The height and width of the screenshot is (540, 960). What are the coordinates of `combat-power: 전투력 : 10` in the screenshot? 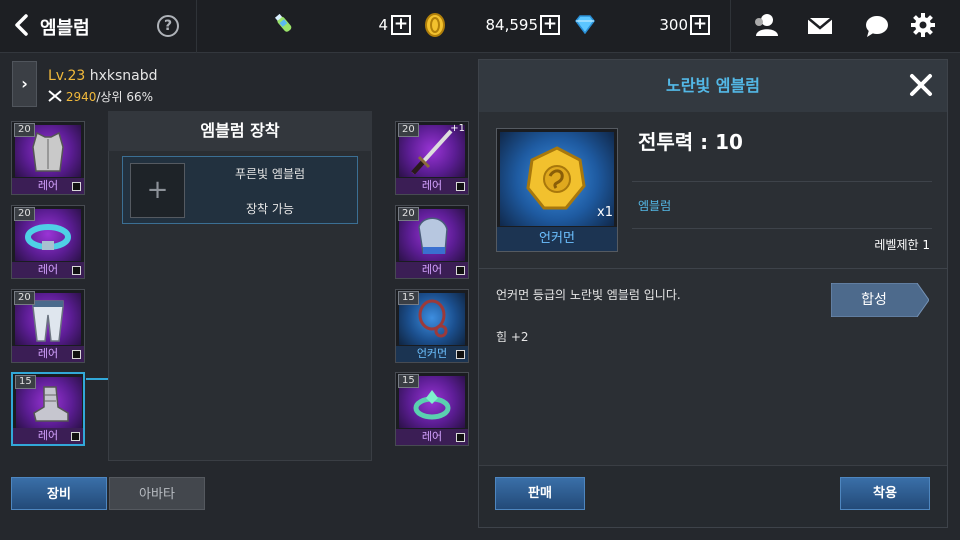 It's located at (690, 142).